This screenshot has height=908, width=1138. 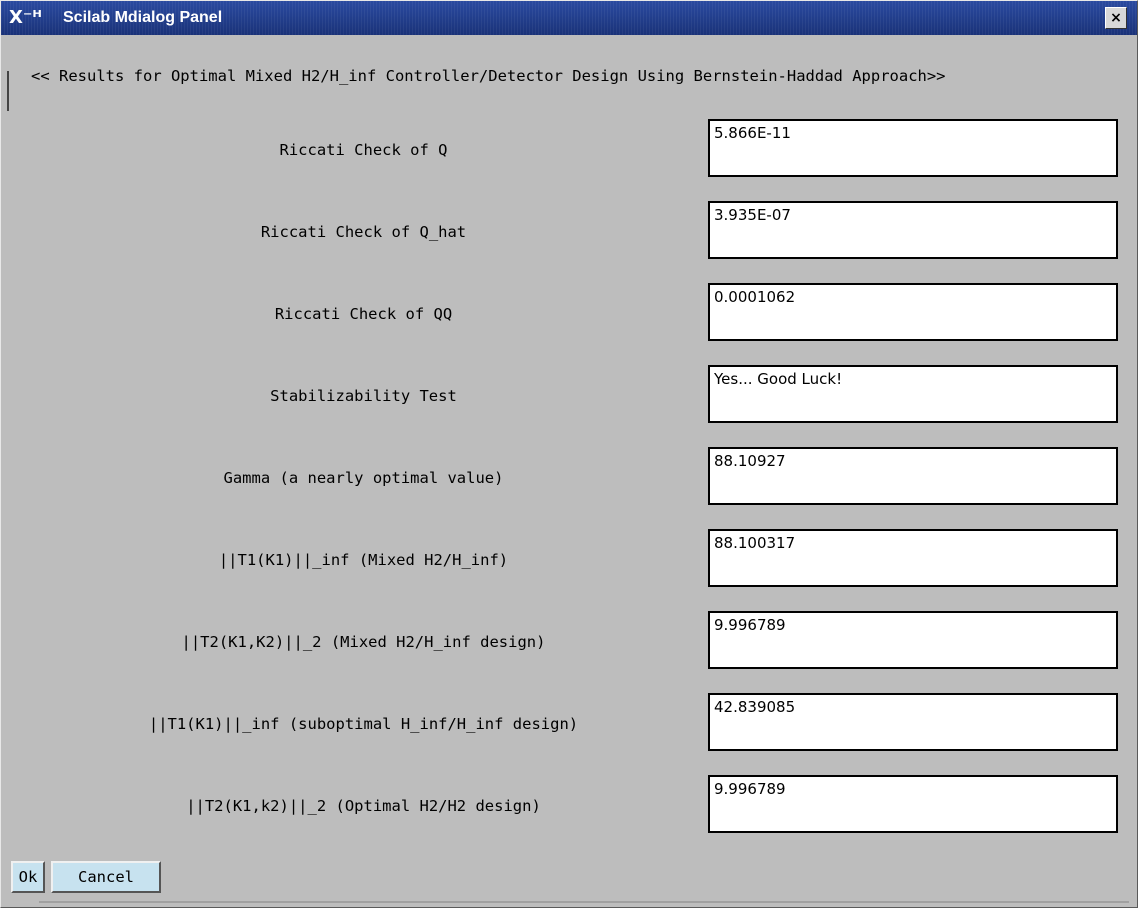 What do you see at coordinates (569, 232) in the screenshot?
I see `result-row: Riccati Check of Q_hat 3.935E-07` at bounding box center [569, 232].